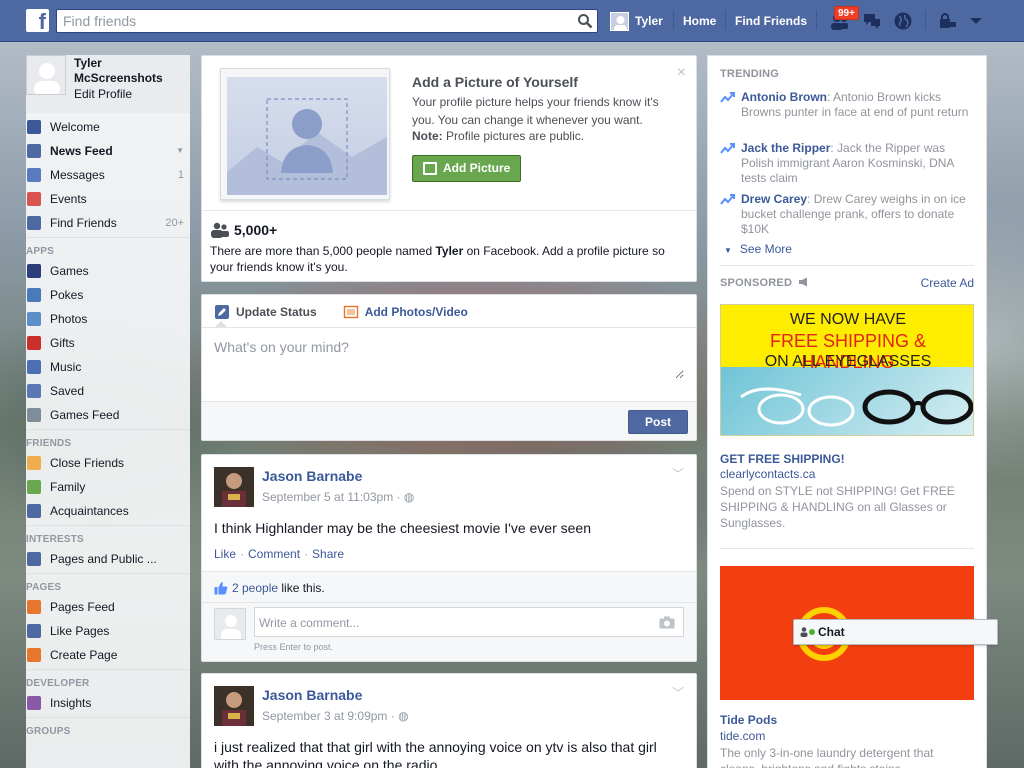 This screenshot has height=768, width=1024. What do you see at coordinates (108, 343) in the screenshot?
I see `sidebar-app-gifts: Gifts` at bounding box center [108, 343].